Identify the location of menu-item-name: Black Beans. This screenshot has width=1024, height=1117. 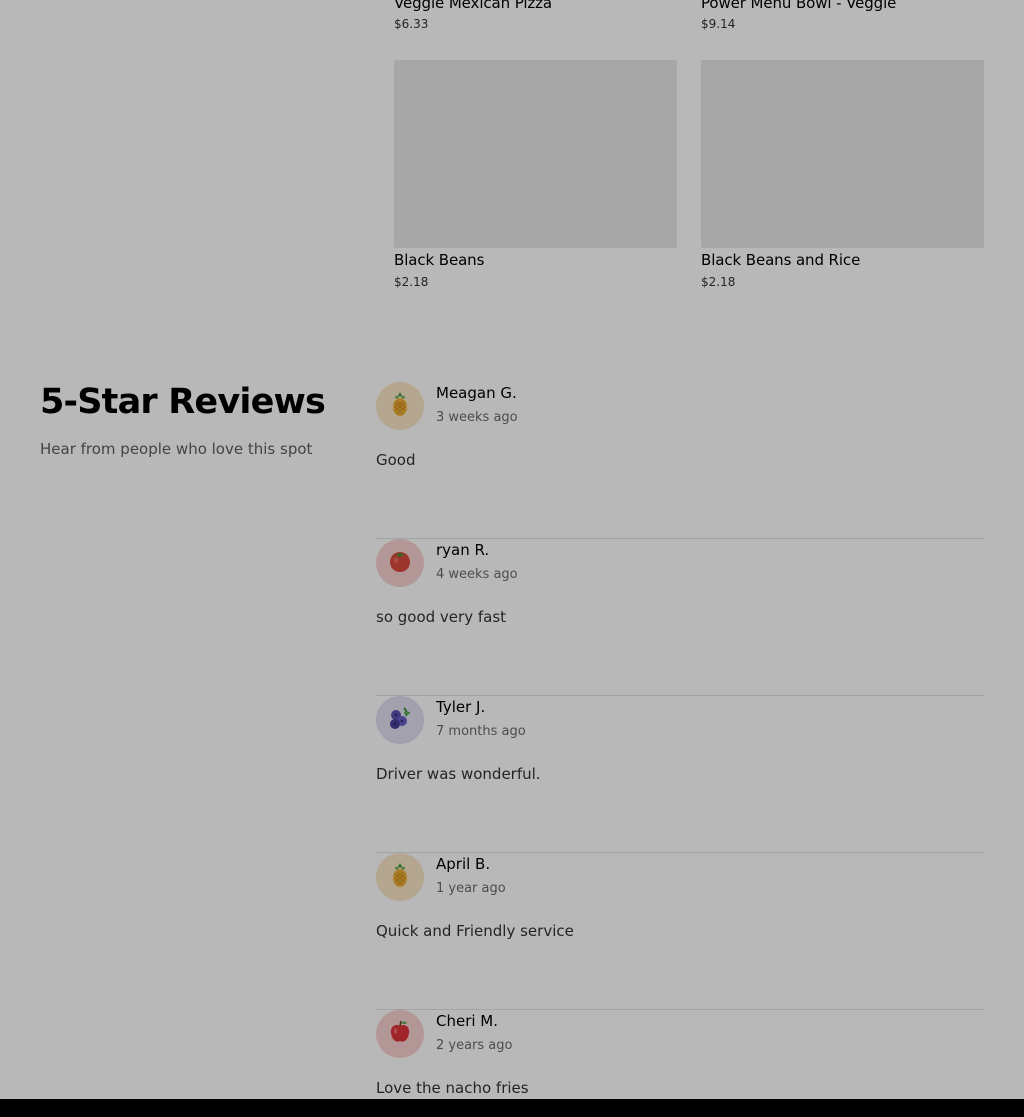
(439, 260).